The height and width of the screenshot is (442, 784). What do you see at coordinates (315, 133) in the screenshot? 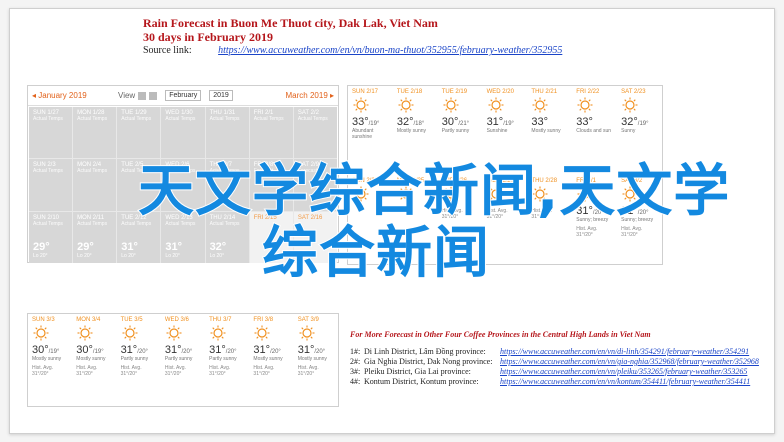
I see `calendar-day-cell: SAT 2/2 Actual Temps` at bounding box center [315, 133].